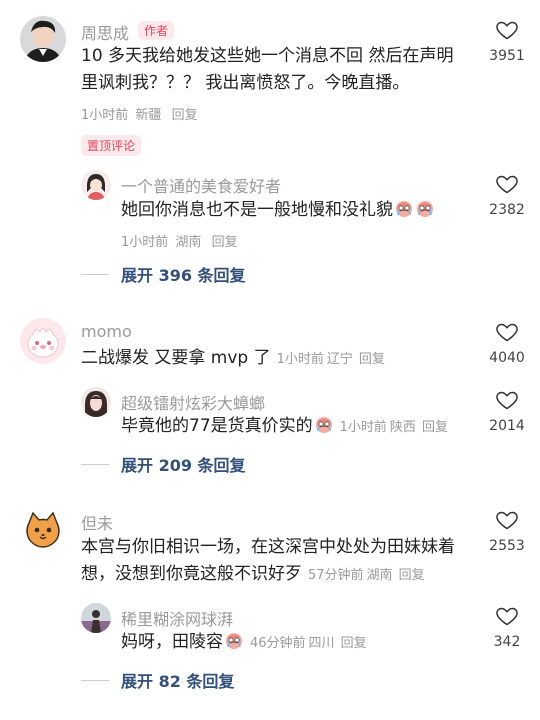  I want to click on reply-location: 陕西, so click(402, 427).